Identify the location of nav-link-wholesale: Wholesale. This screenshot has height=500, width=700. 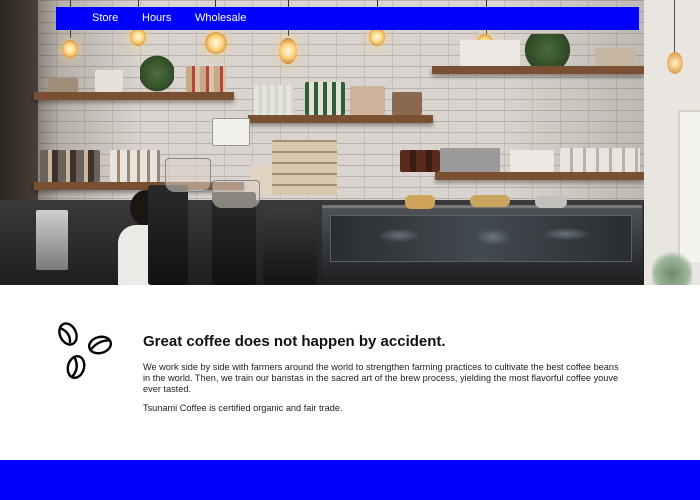
(220, 18).